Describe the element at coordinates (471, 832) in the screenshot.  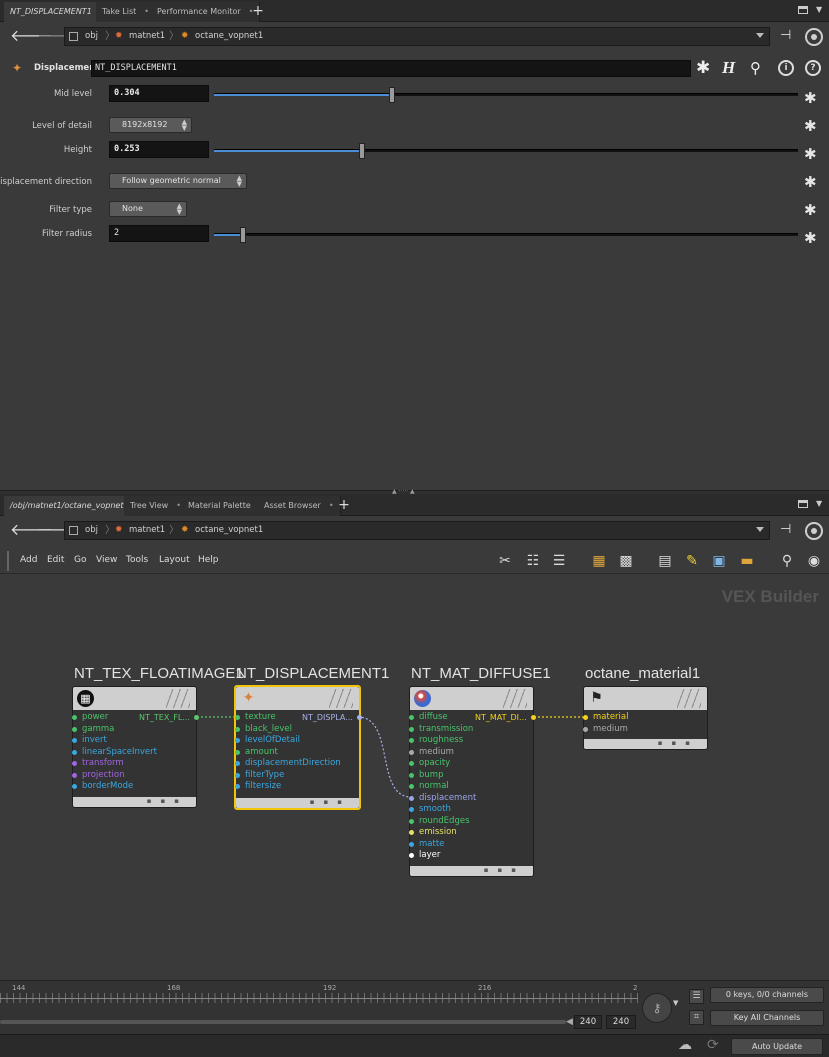
I see `input-emission: emission` at that location.